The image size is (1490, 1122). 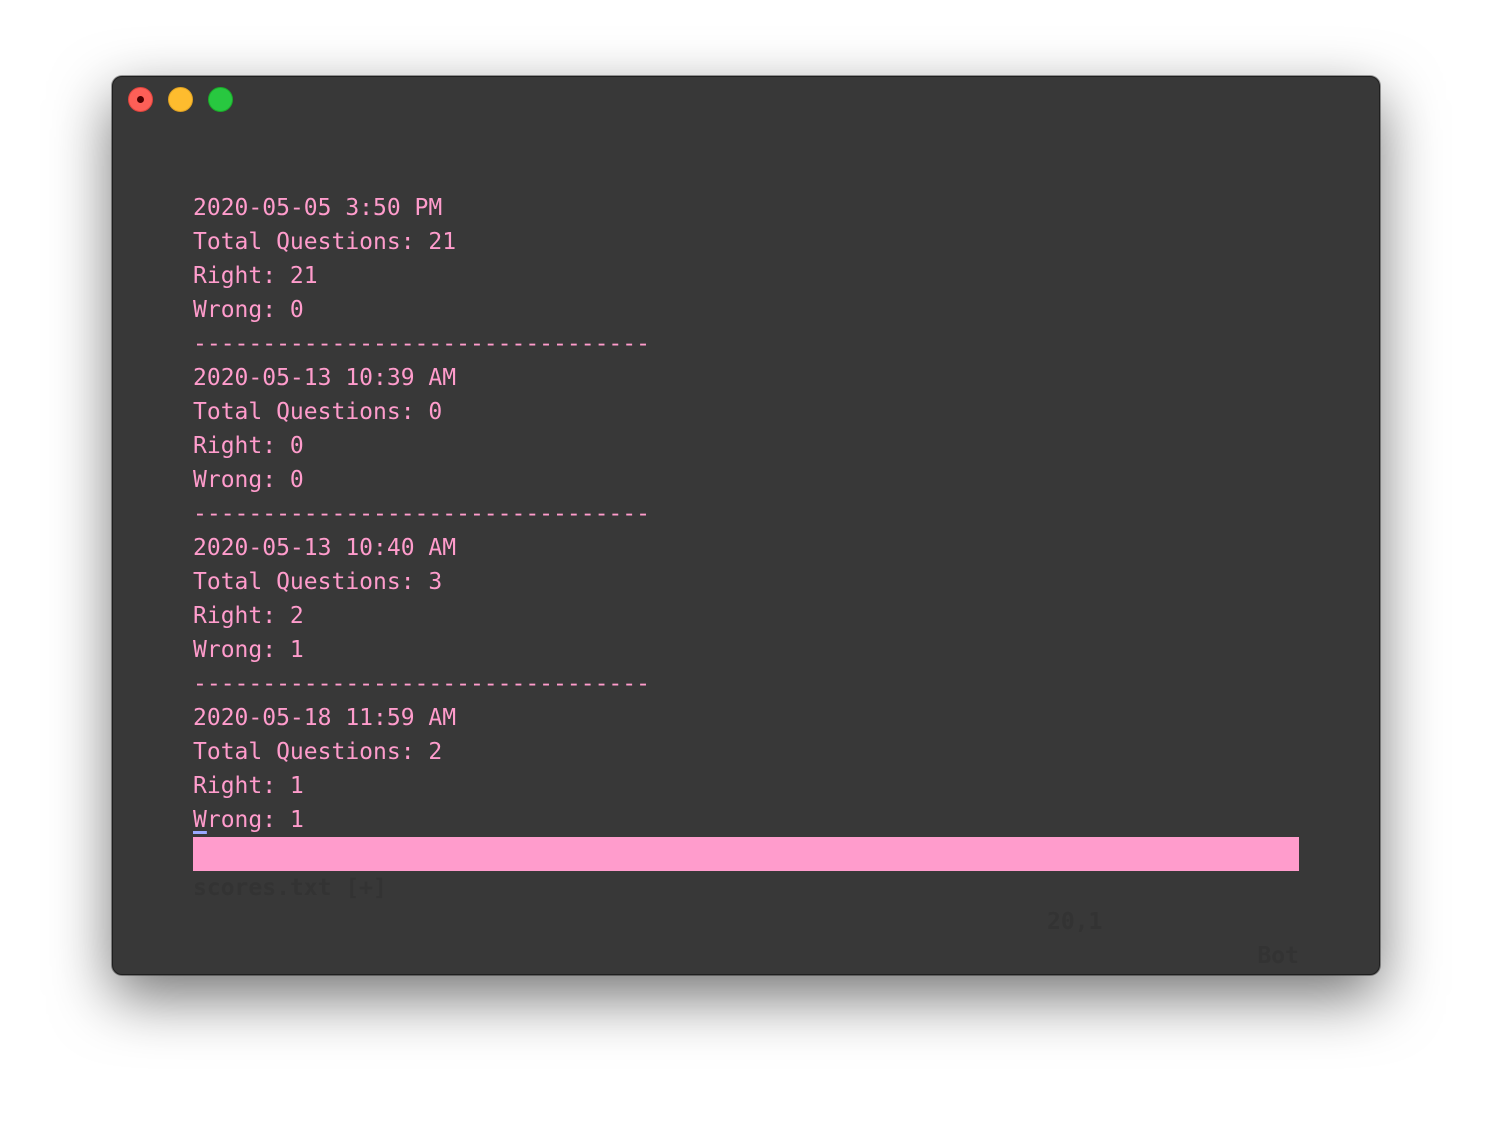 I want to click on window-controls, so click(x=180, y=99).